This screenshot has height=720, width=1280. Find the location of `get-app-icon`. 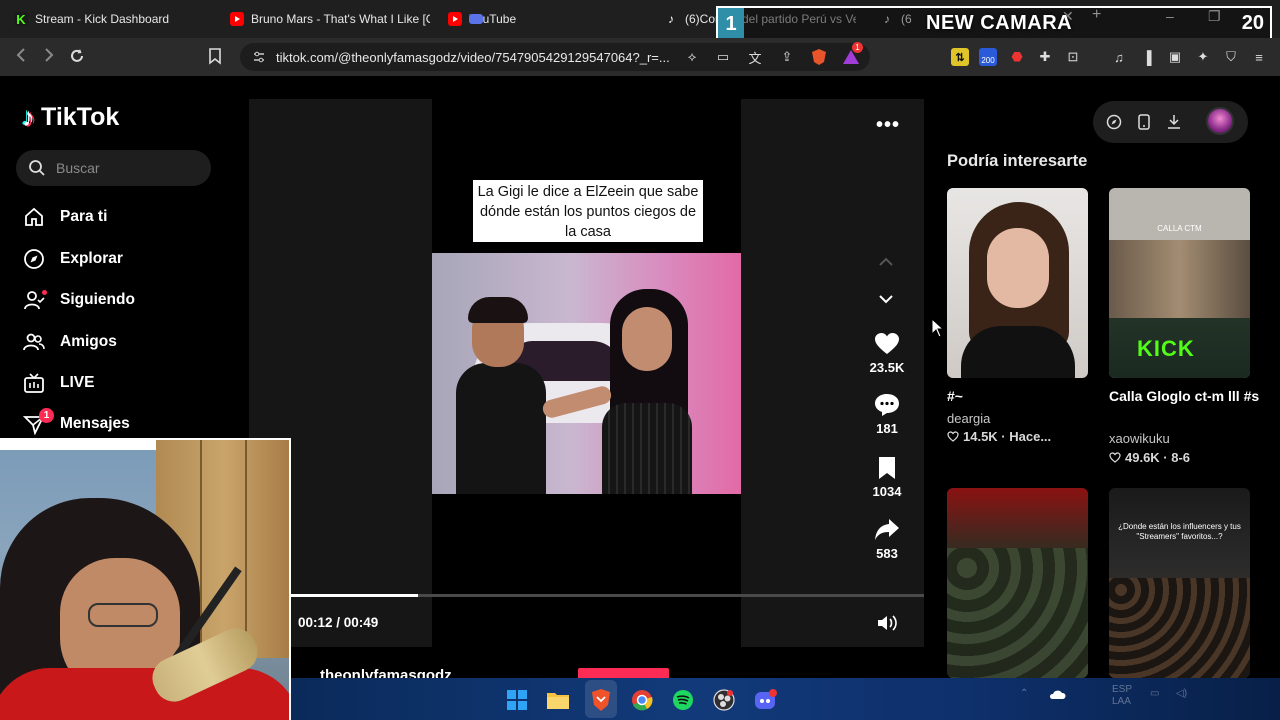

get-app-icon is located at coordinates (1144, 122).